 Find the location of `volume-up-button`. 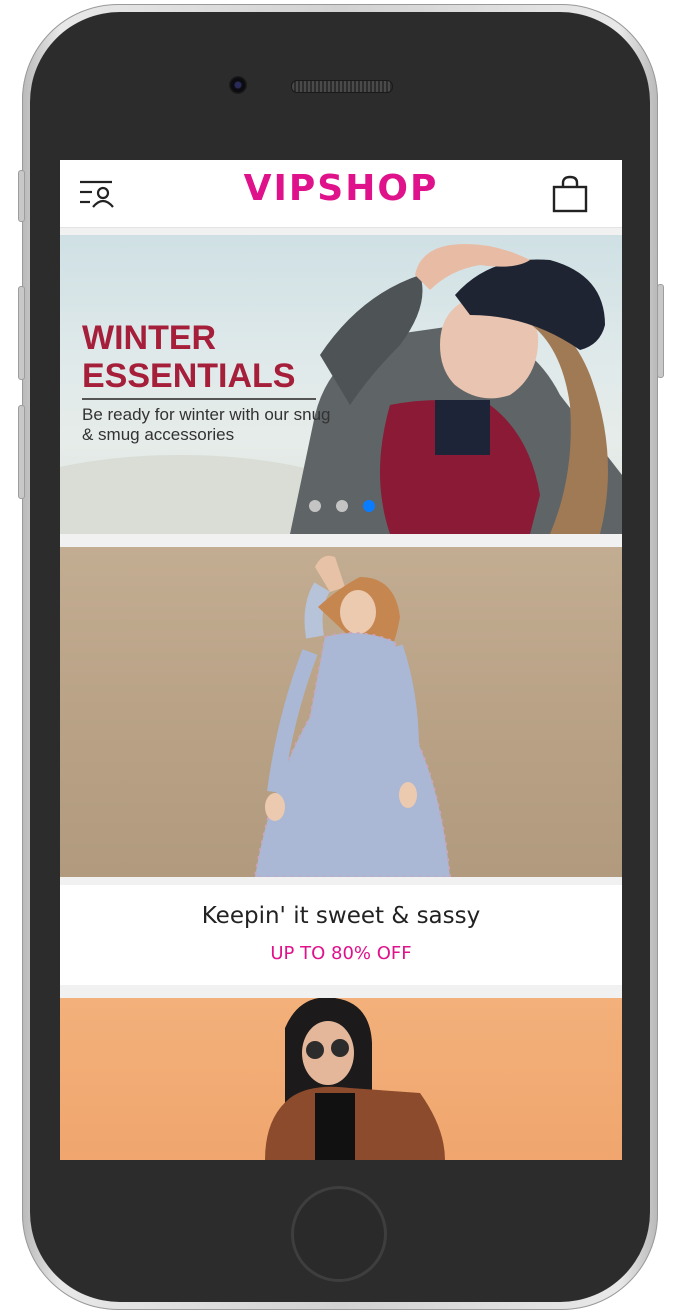

volume-up-button is located at coordinates (21, 333).